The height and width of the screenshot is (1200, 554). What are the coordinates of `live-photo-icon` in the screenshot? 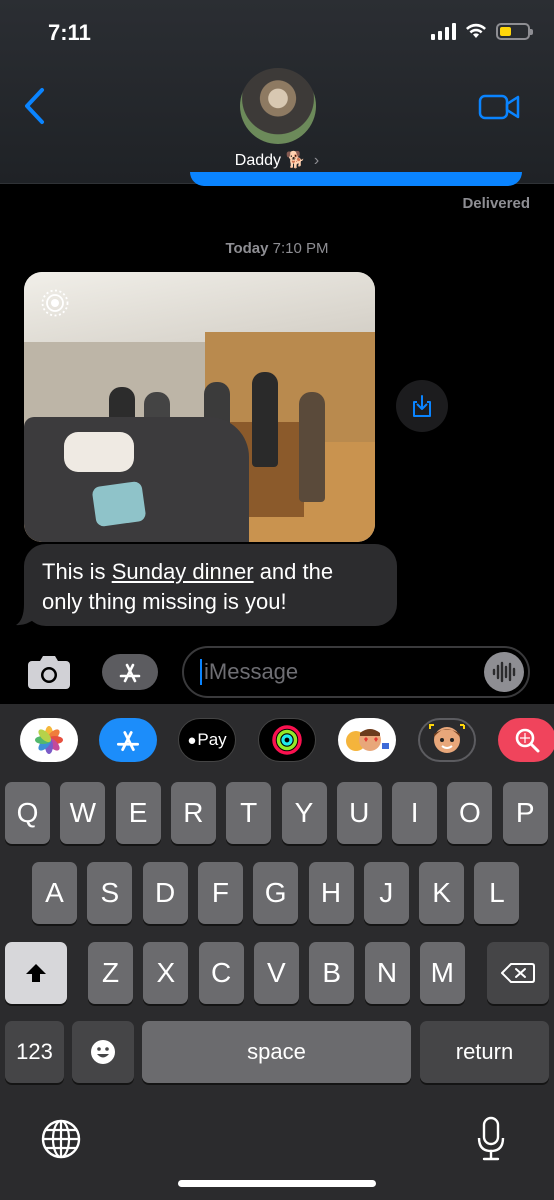 It's located at (55, 303).